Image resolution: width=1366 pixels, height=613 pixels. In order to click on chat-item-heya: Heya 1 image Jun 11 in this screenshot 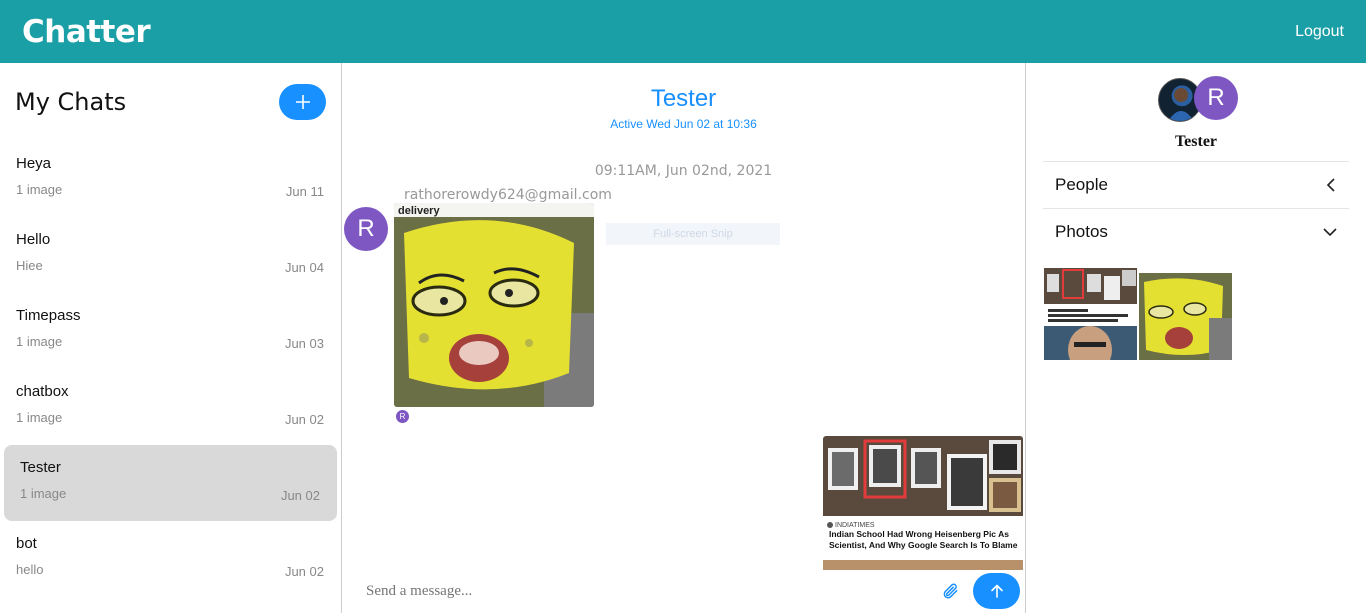, I will do `click(170, 179)`.